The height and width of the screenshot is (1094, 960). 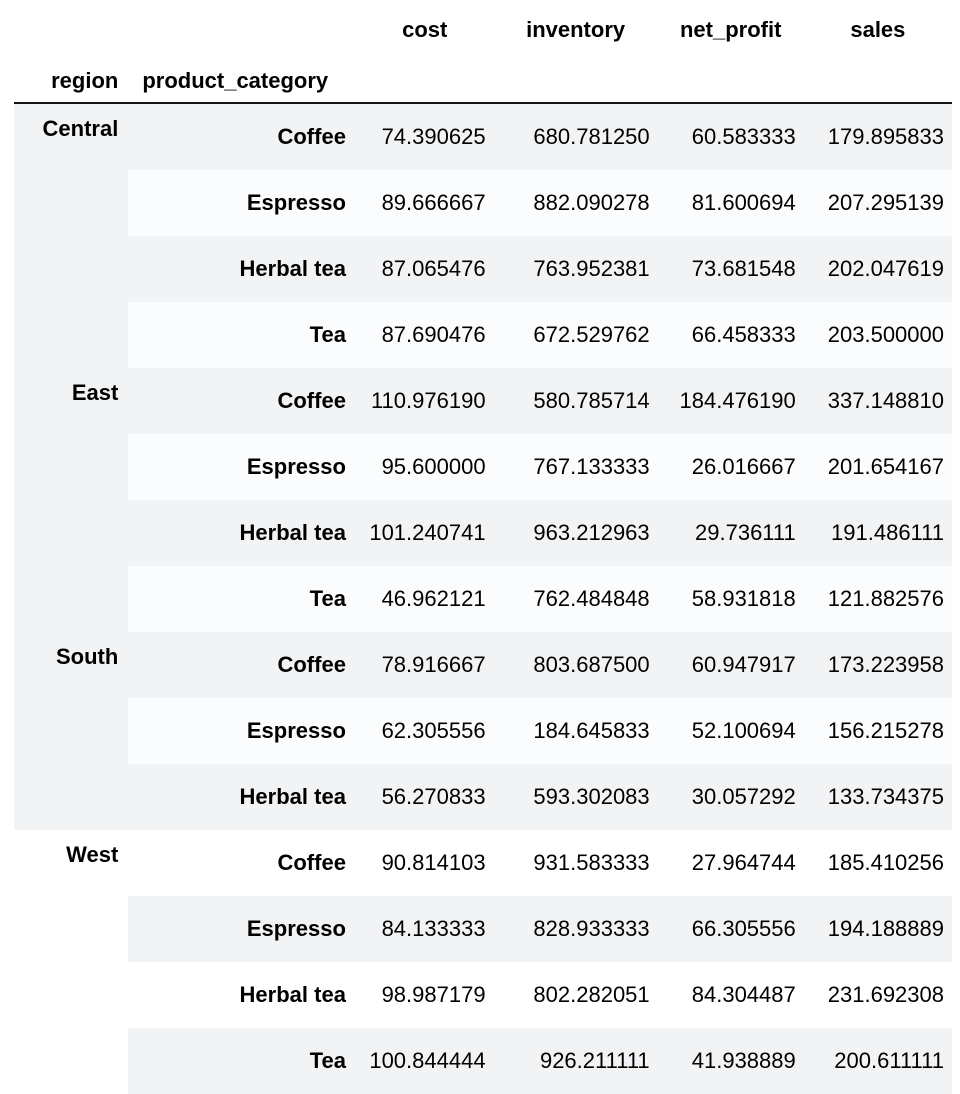 I want to click on row-index-region: West, so click(x=71, y=863).